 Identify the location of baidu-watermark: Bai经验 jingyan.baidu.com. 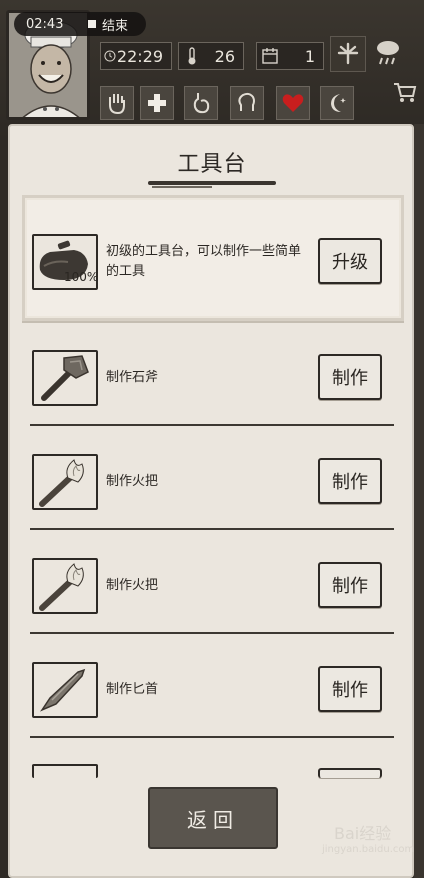
(368, 837).